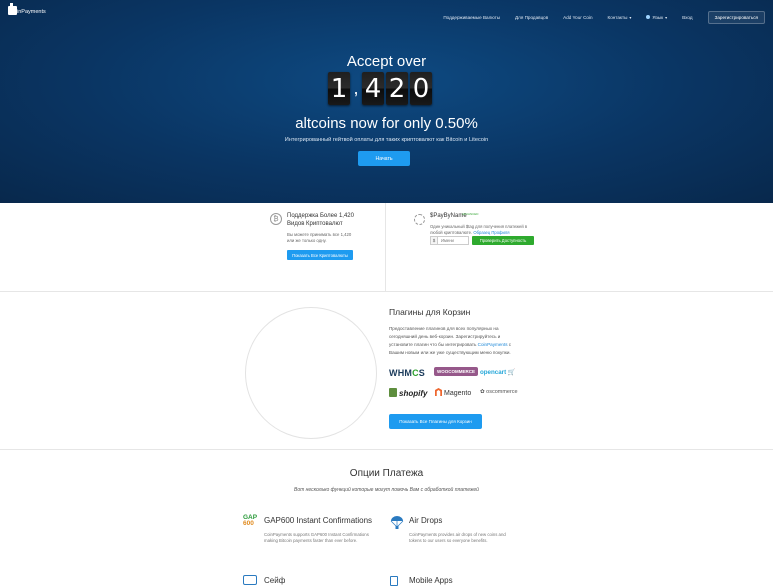 The height and width of the screenshot is (586, 773). What do you see at coordinates (531, 17) in the screenshot?
I see `nav-merchants: Для Продавцов` at bounding box center [531, 17].